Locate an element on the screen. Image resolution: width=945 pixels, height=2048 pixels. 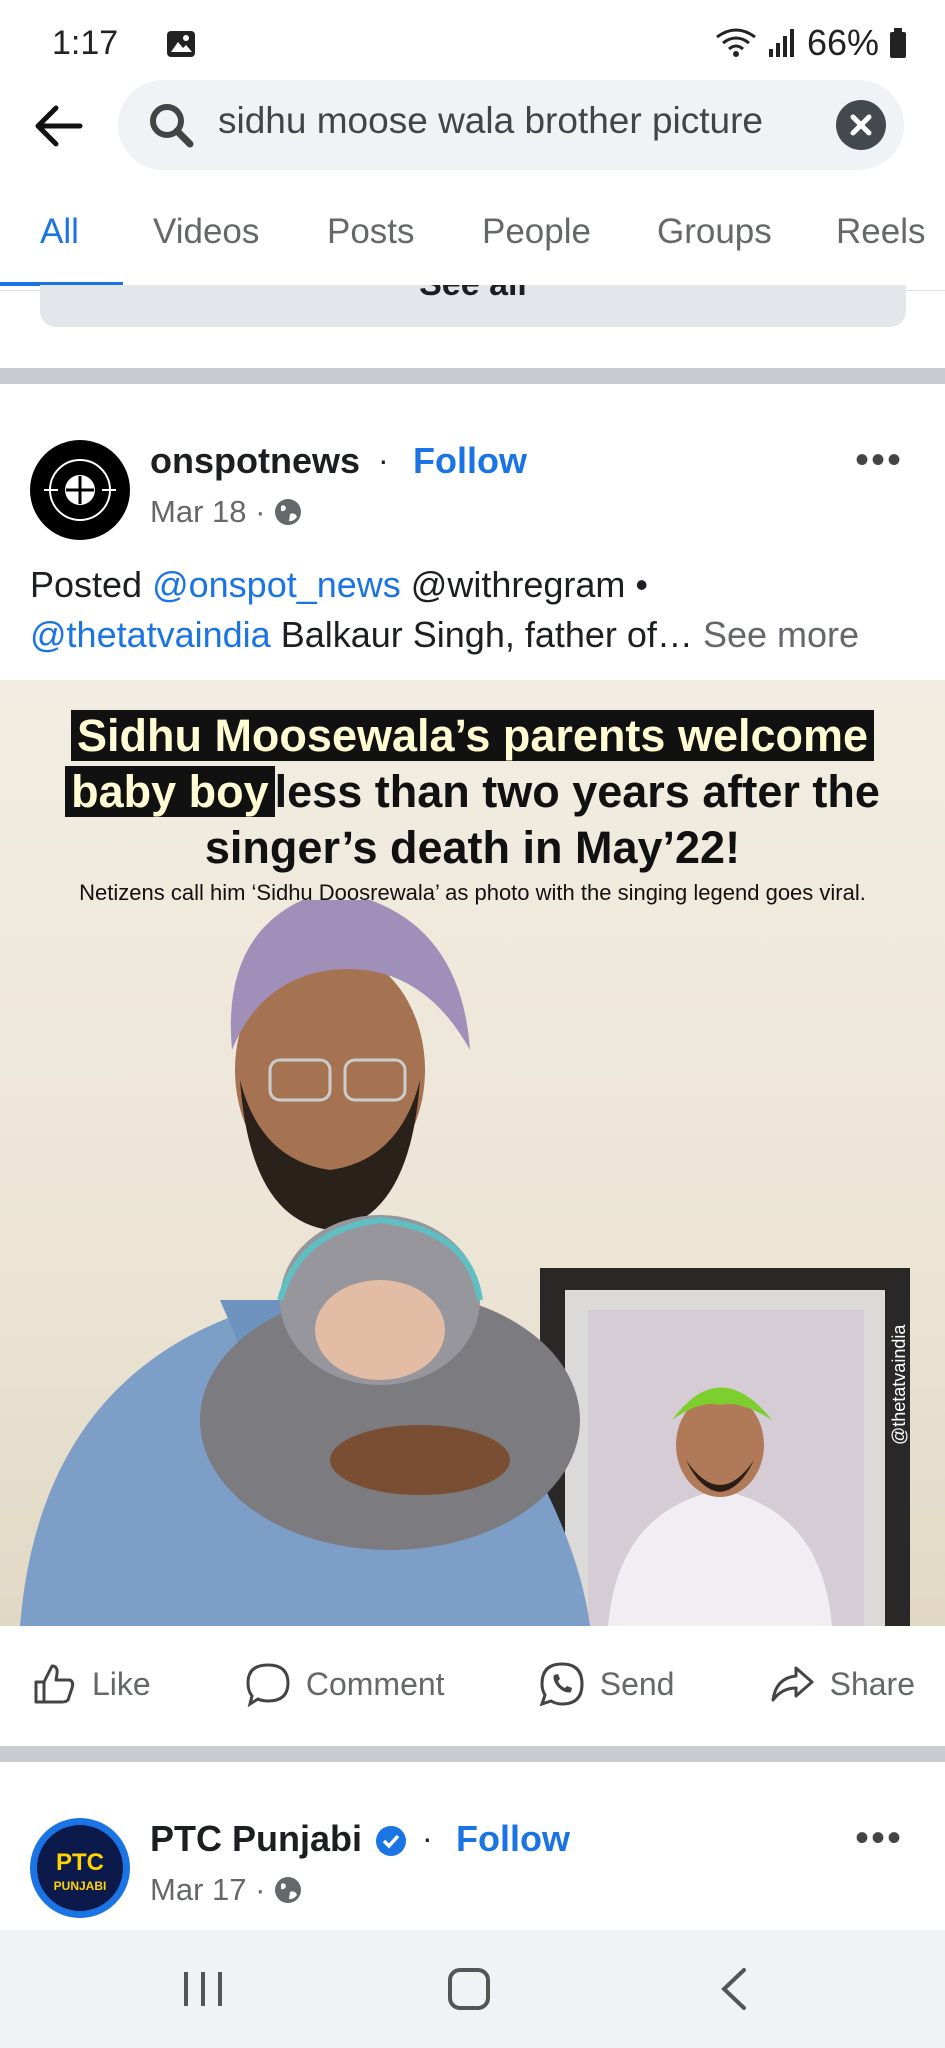
comment-label: Comment is located at coordinates (375, 1683).